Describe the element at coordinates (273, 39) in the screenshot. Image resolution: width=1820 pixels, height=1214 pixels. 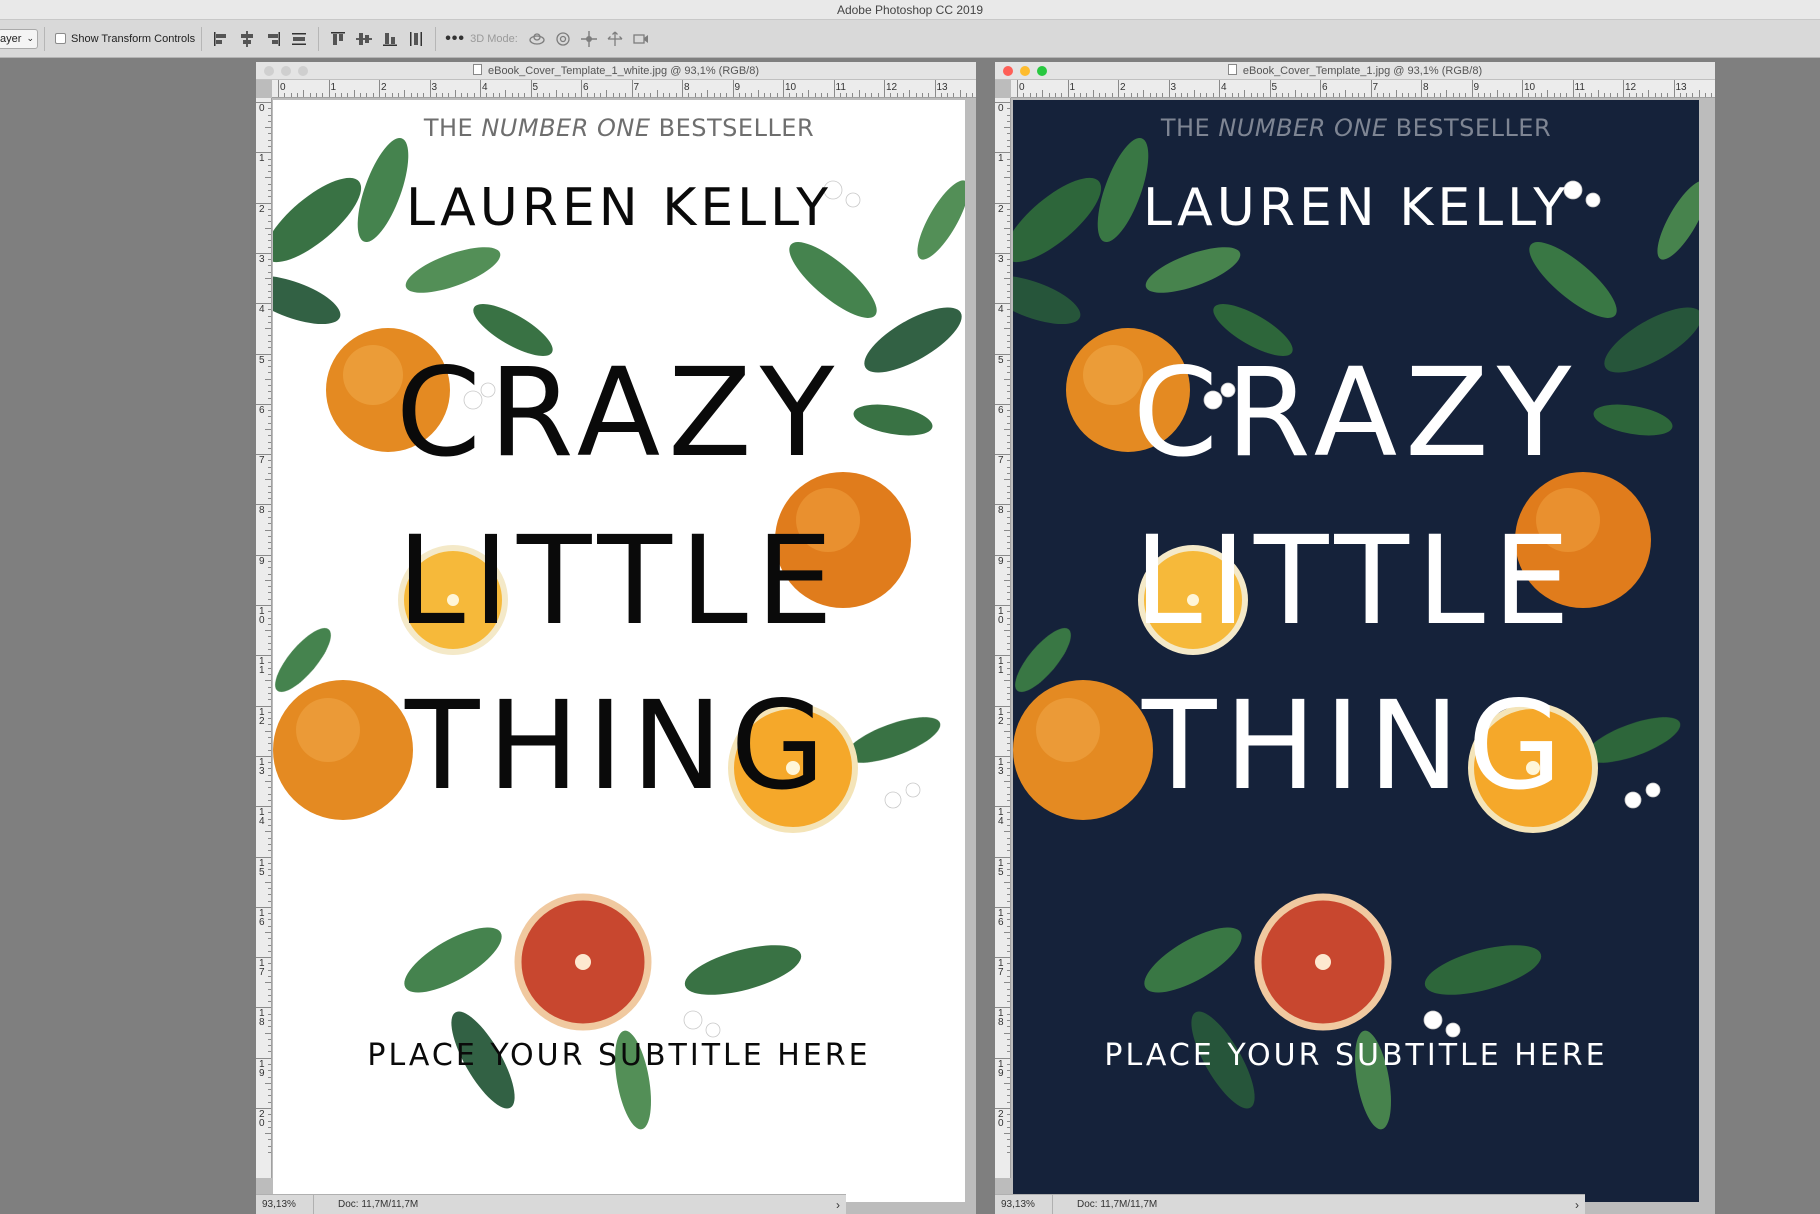
I see `align-right-edges-icon` at that location.